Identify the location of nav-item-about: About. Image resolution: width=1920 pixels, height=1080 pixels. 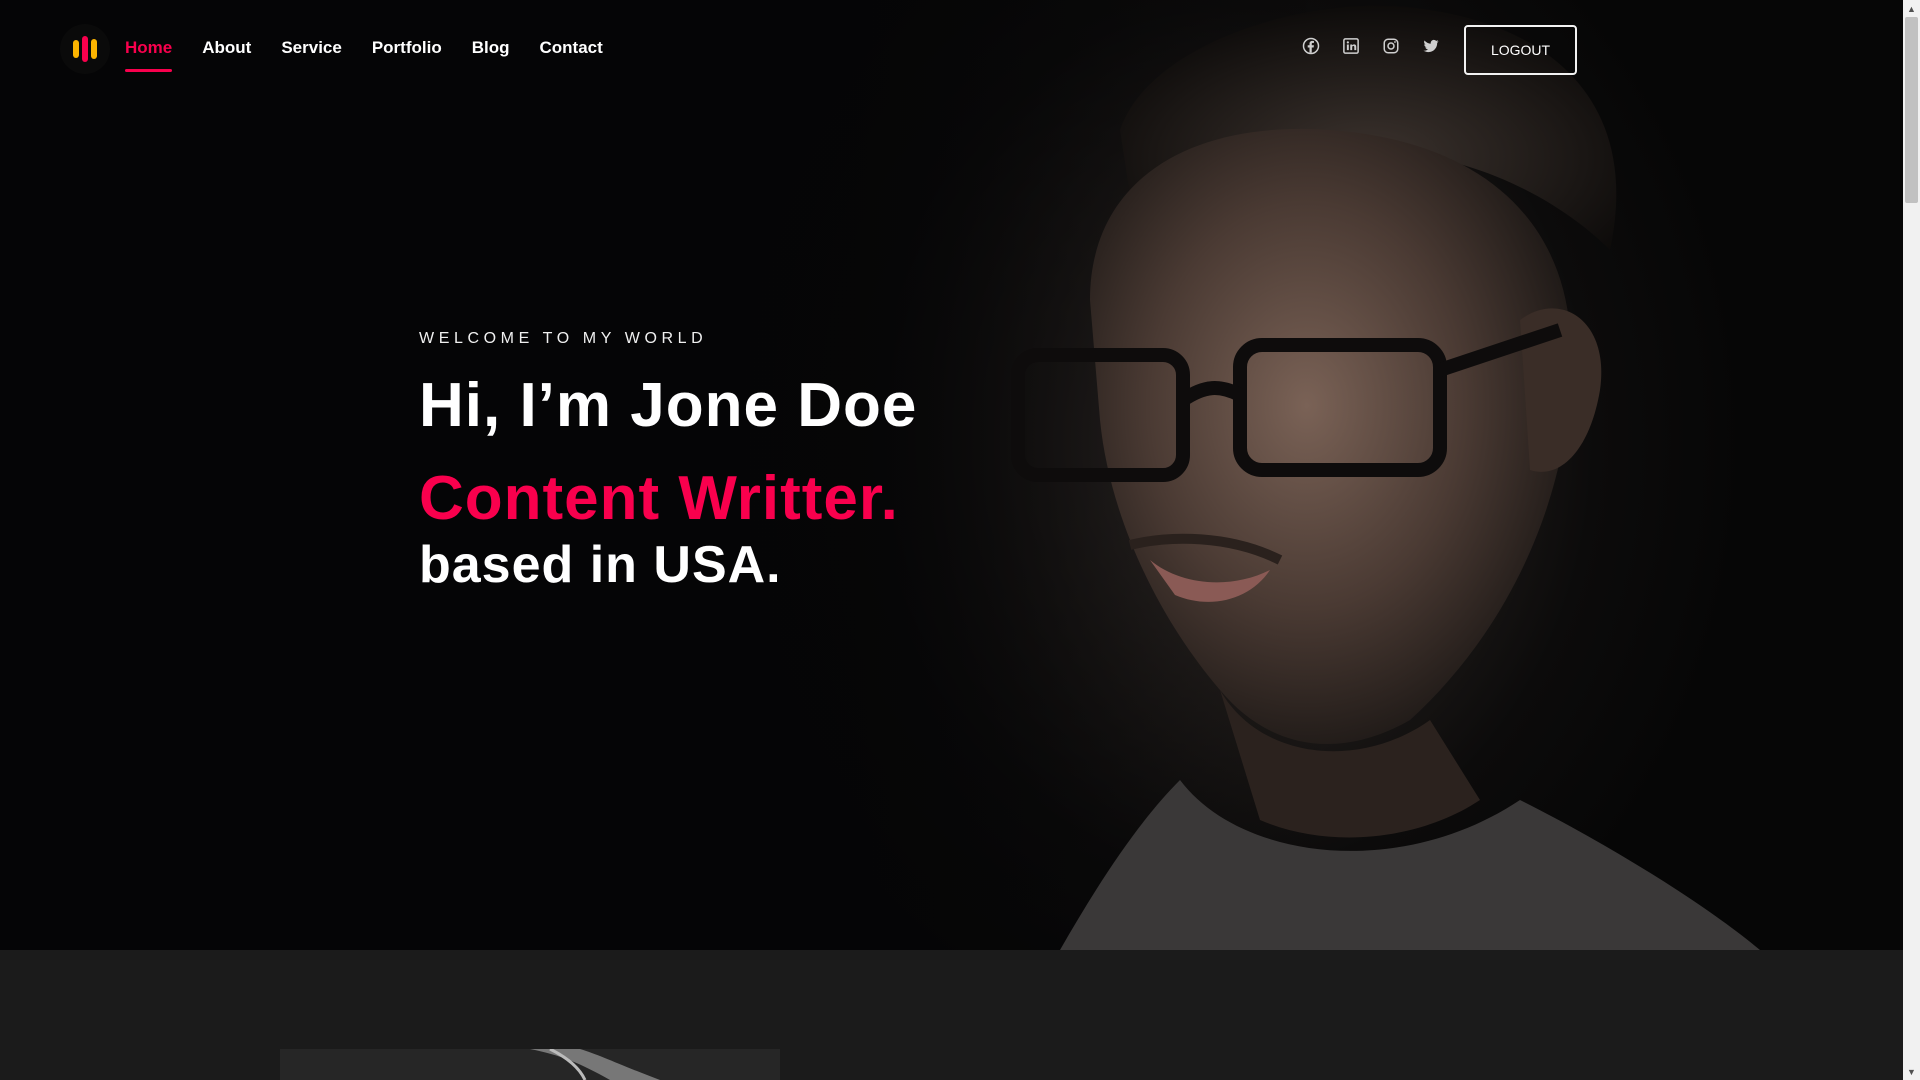
(226, 55).